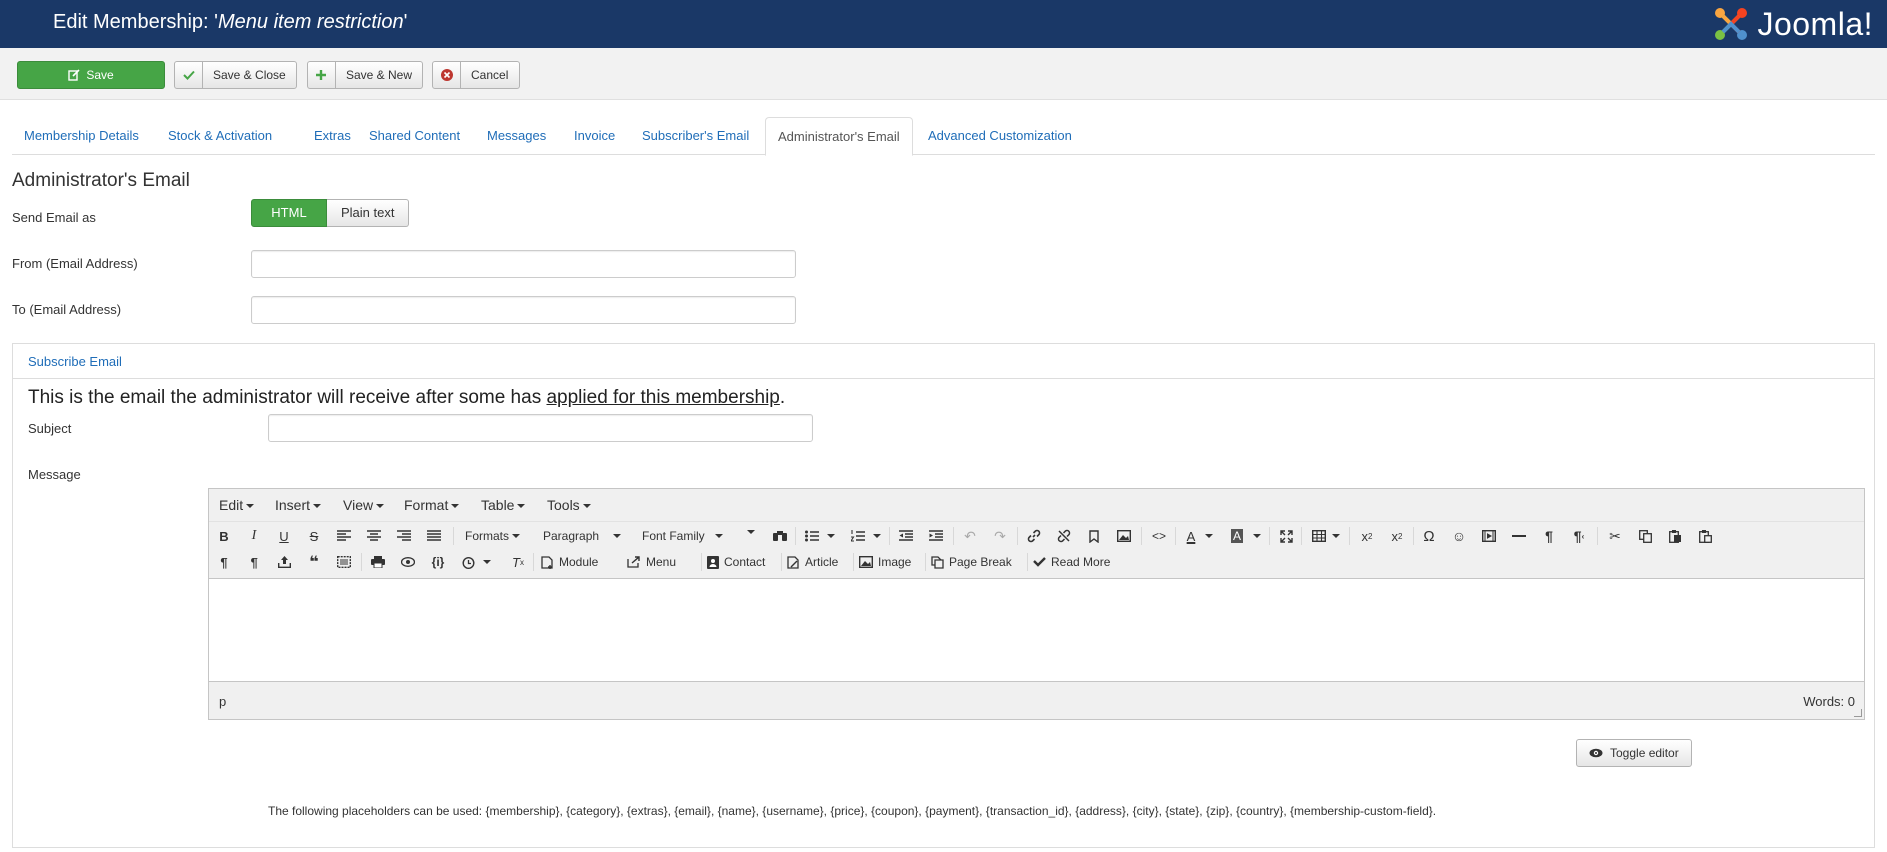  I want to click on menu-insert: Insert, so click(298, 505).